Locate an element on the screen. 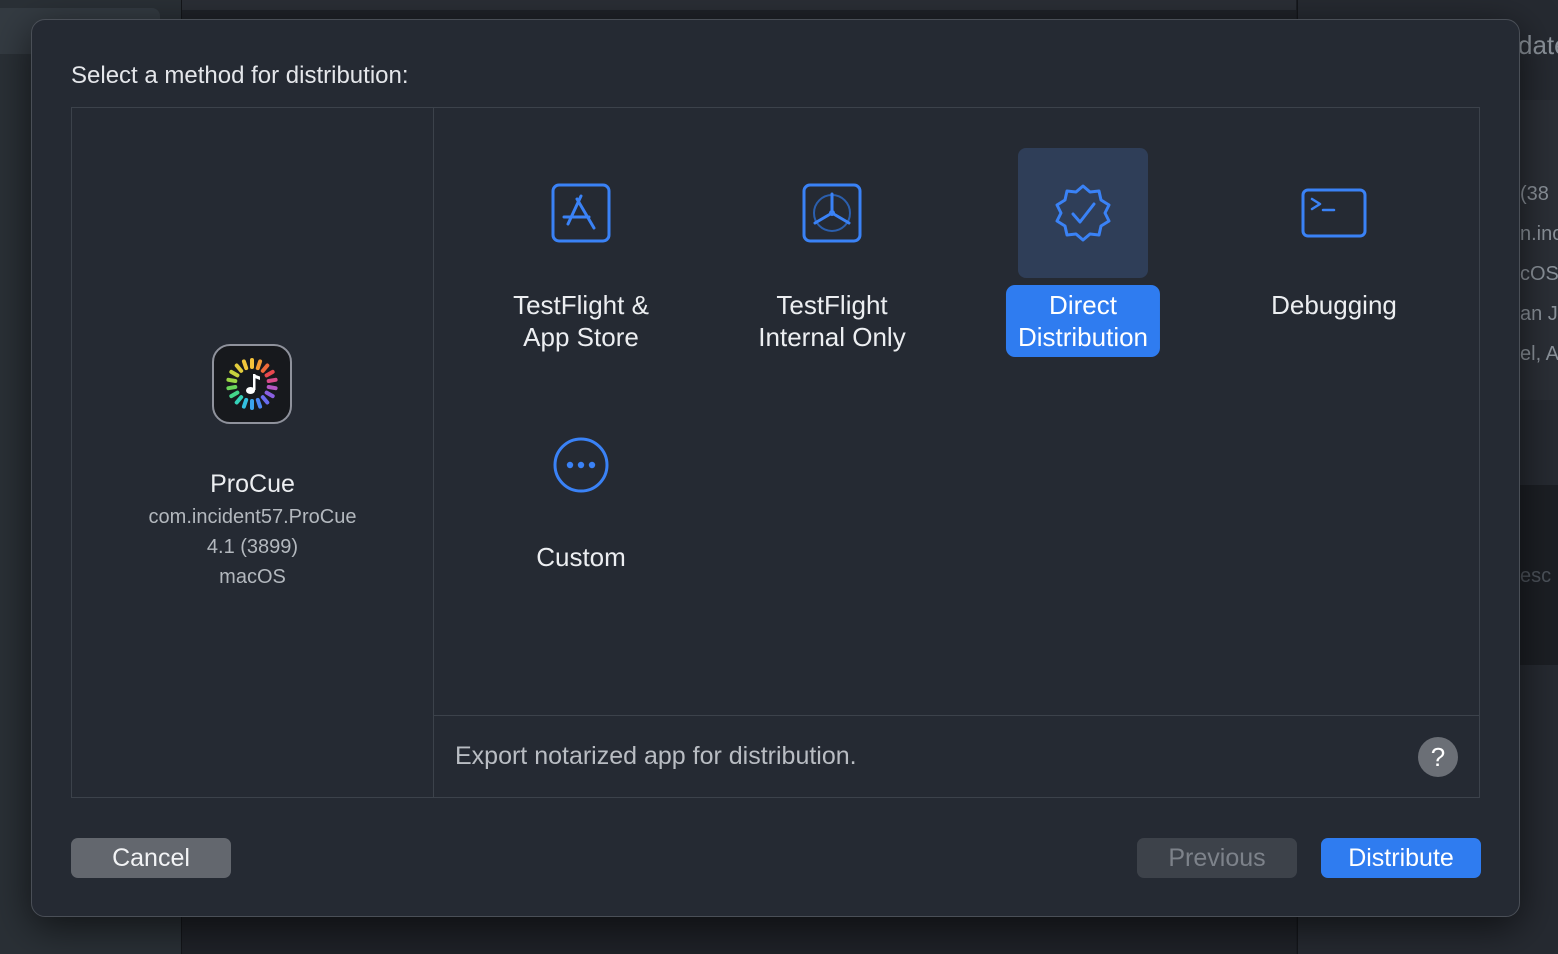 Image resolution: width=1558 pixels, height=954 pixels. method-testflight-internal-only: TestFlight Internal Only is located at coordinates (832, 230).